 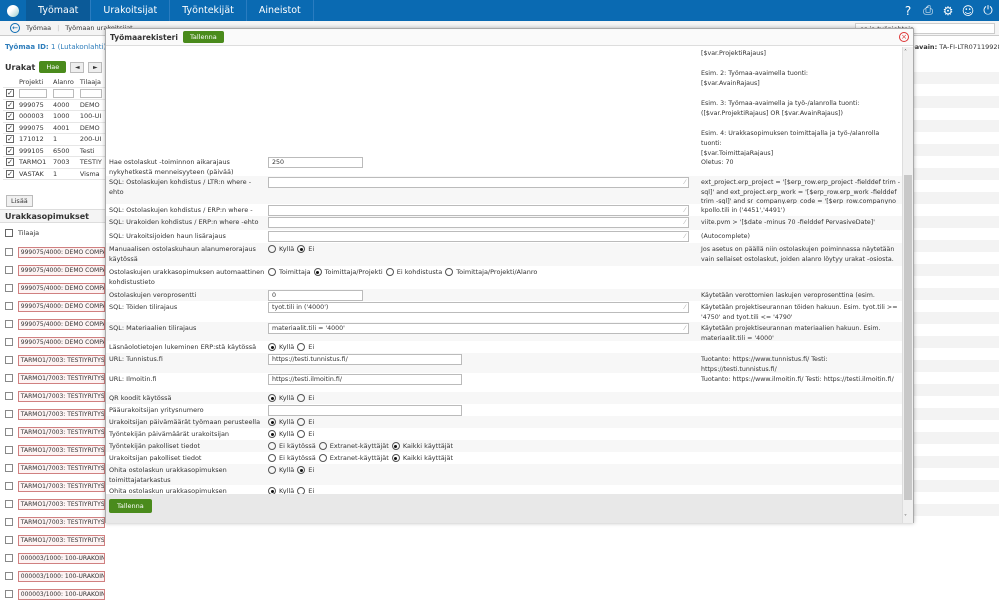 What do you see at coordinates (988, 10) in the screenshot?
I see `power-icon: ⏻` at bounding box center [988, 10].